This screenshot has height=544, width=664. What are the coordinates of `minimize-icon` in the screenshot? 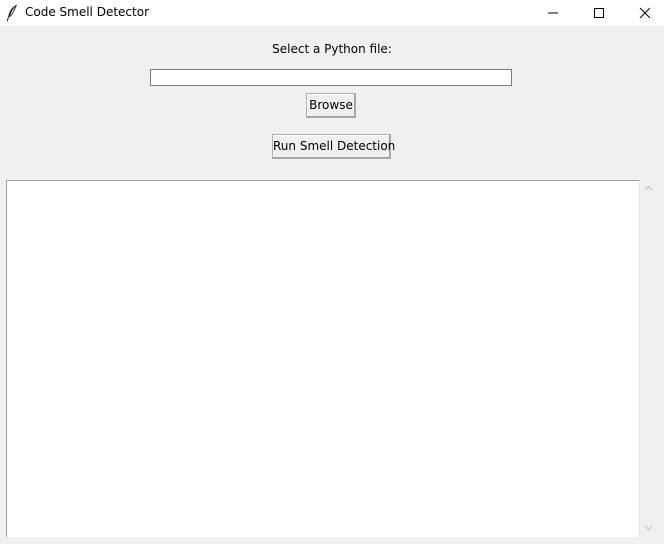 It's located at (553, 13).